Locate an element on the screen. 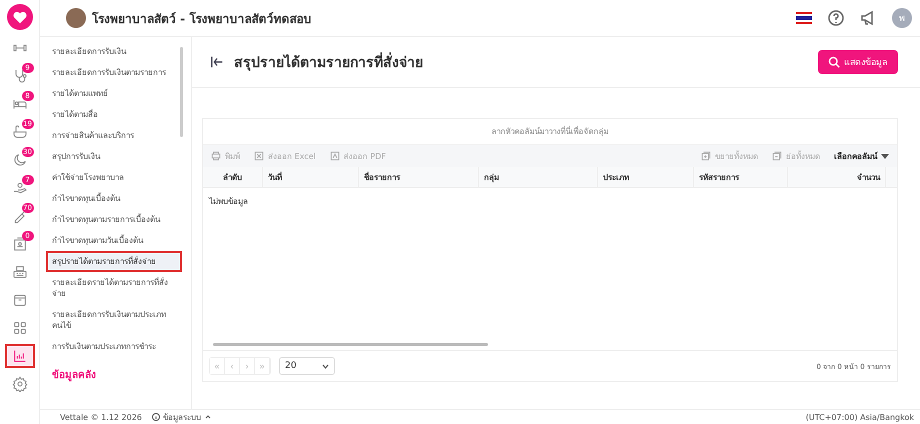  horizontal-scrollbar is located at coordinates (350, 344).